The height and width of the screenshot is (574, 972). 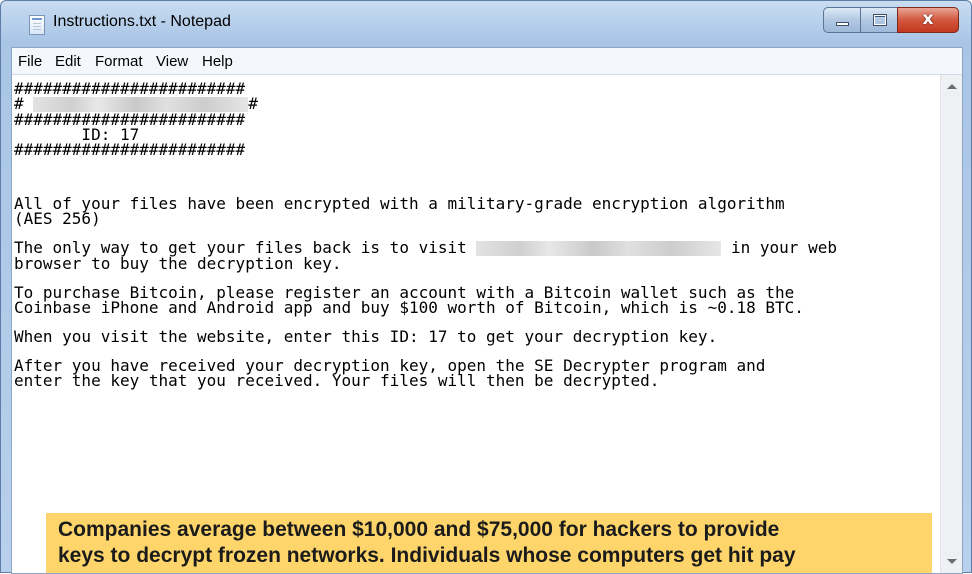 What do you see at coordinates (119, 61) in the screenshot?
I see `menu-format: Format` at bounding box center [119, 61].